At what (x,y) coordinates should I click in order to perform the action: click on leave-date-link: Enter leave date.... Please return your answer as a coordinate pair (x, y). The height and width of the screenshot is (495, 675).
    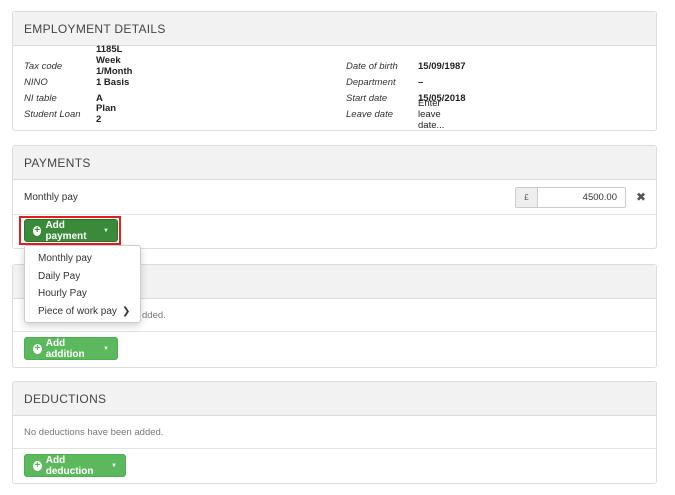
    Looking at the image, I should click on (431, 114).